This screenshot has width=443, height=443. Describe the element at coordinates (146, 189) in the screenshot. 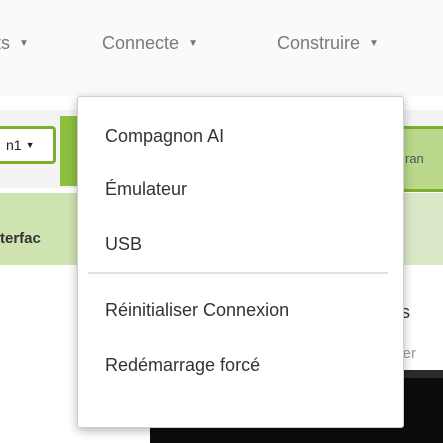

I see `menu-item-emulator: Émulateur` at that location.